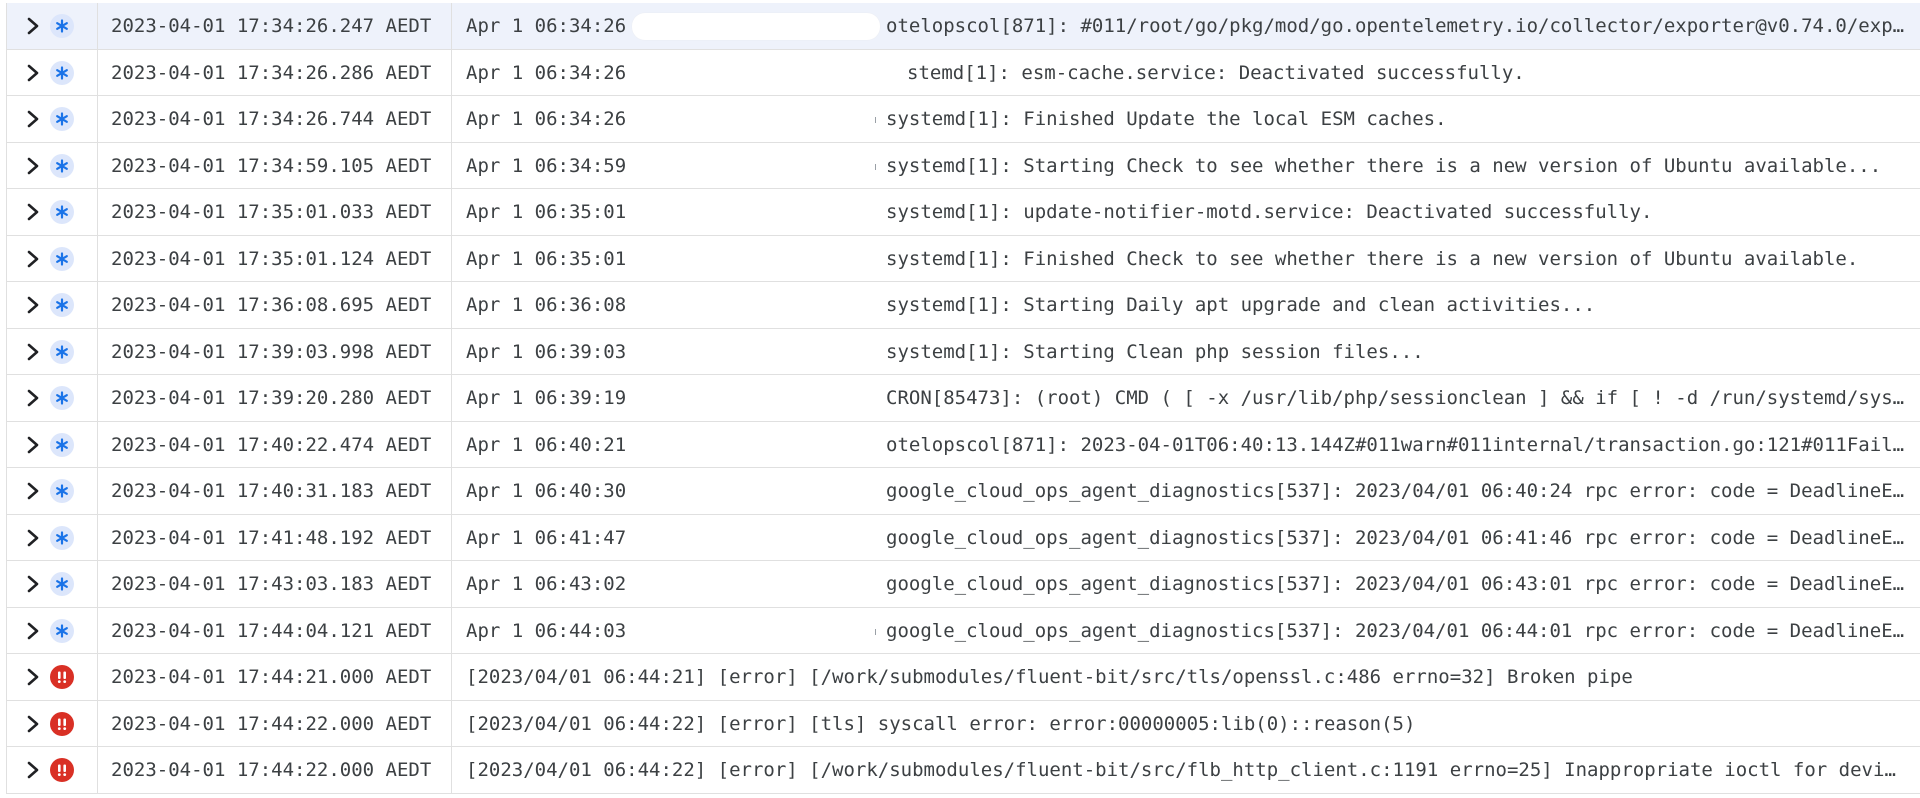  Describe the element at coordinates (546, 72) in the screenshot. I see `log-host-time: Apr 1 06:34:26` at that location.